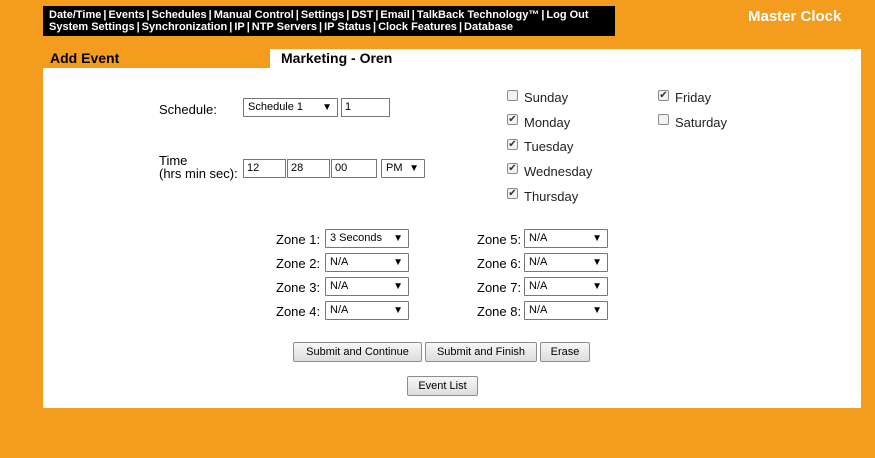  I want to click on tuesday-checkbox: ✔, so click(512, 144).